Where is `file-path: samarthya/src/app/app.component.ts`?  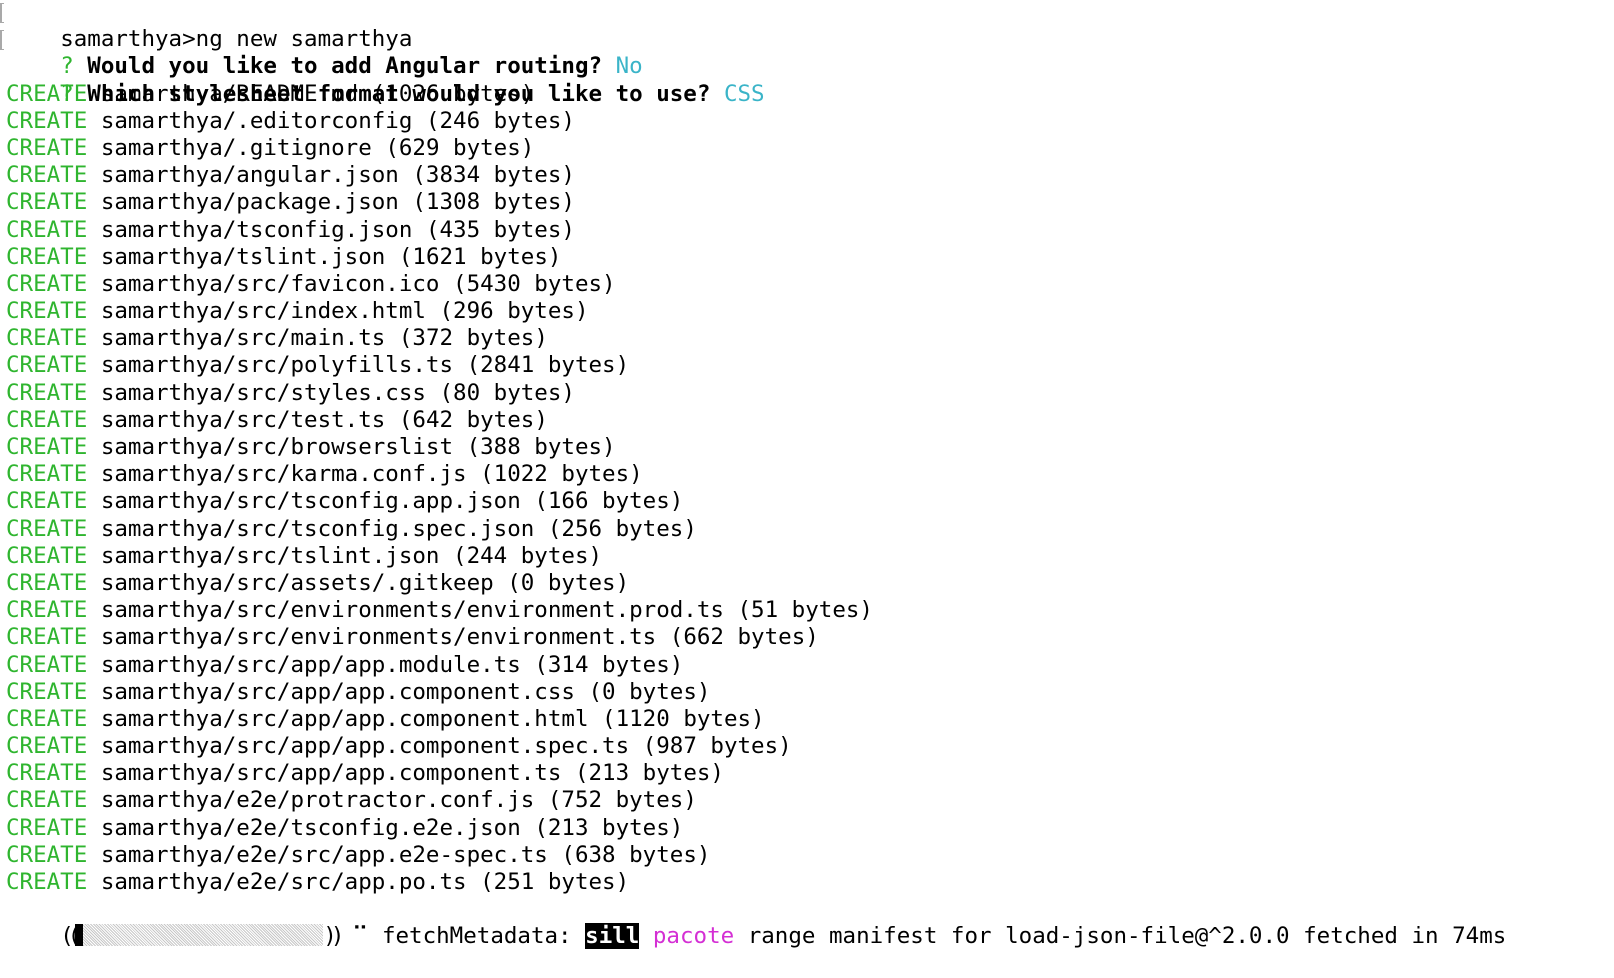
file-path: samarthya/src/app/app.component.ts is located at coordinates (331, 773).